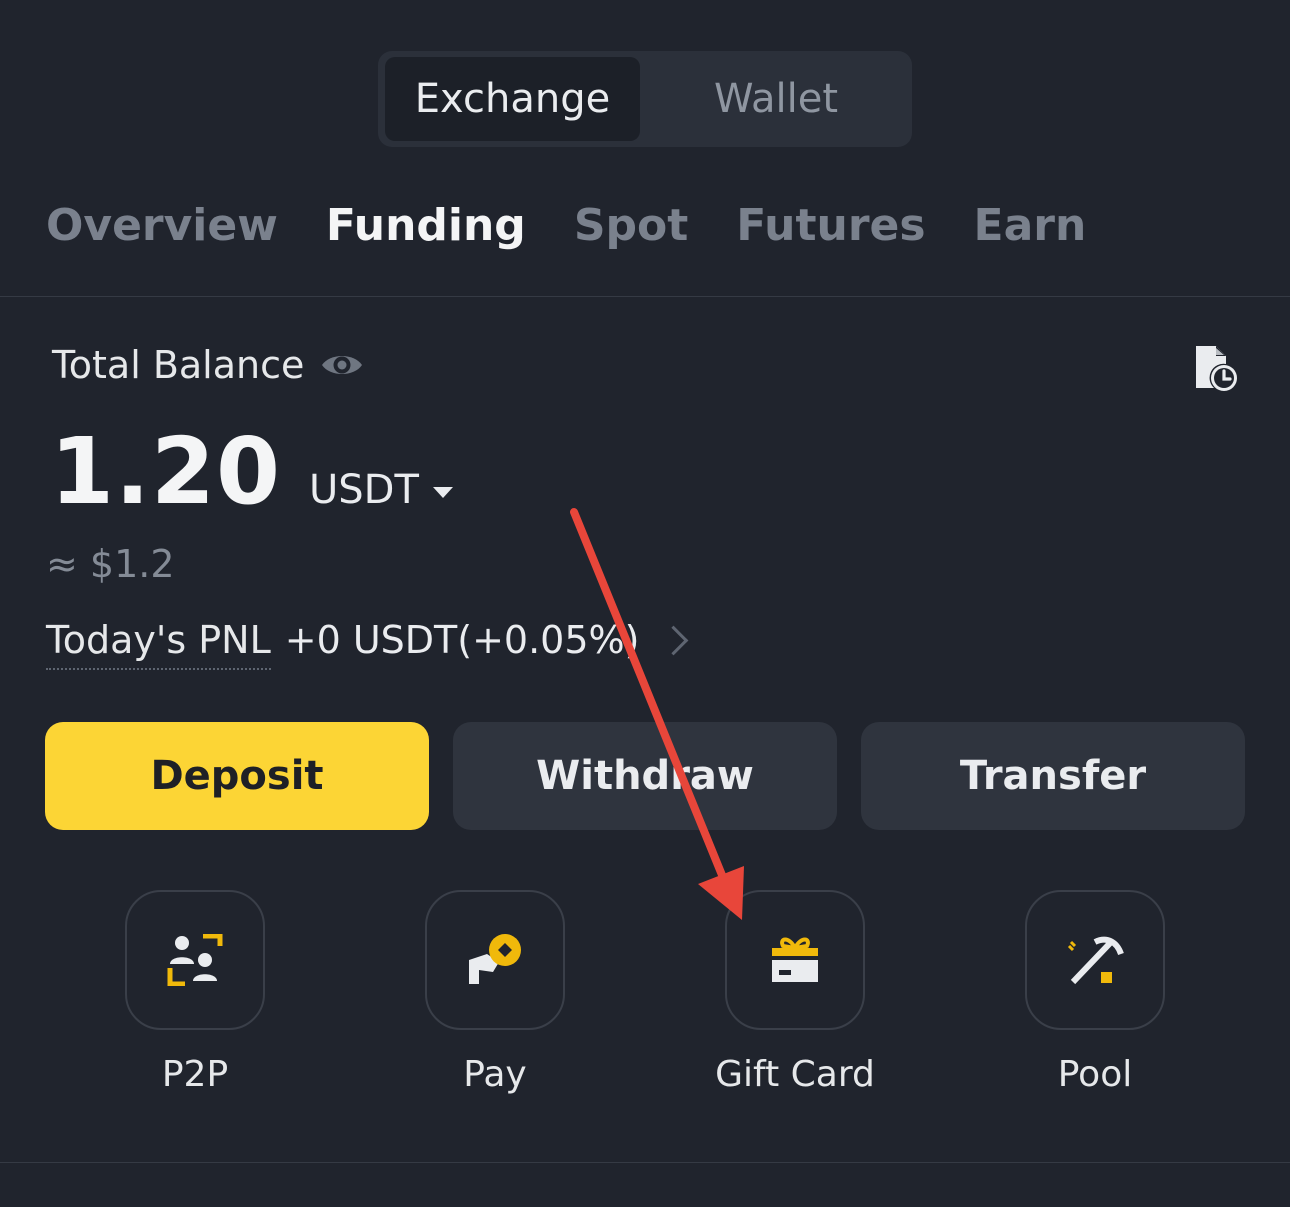 Image resolution: width=1290 pixels, height=1207 pixels. I want to click on toggle-exchange: Exchange, so click(512, 99).